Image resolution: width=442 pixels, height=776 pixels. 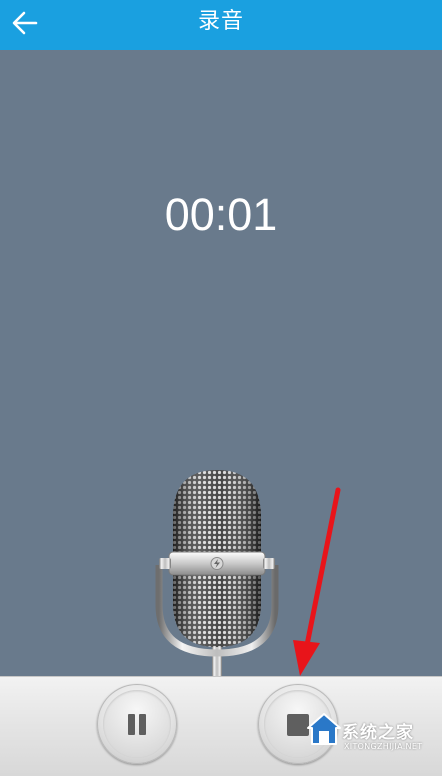 What do you see at coordinates (378, 733) in the screenshot?
I see `watermark-name: 系统之家` at bounding box center [378, 733].